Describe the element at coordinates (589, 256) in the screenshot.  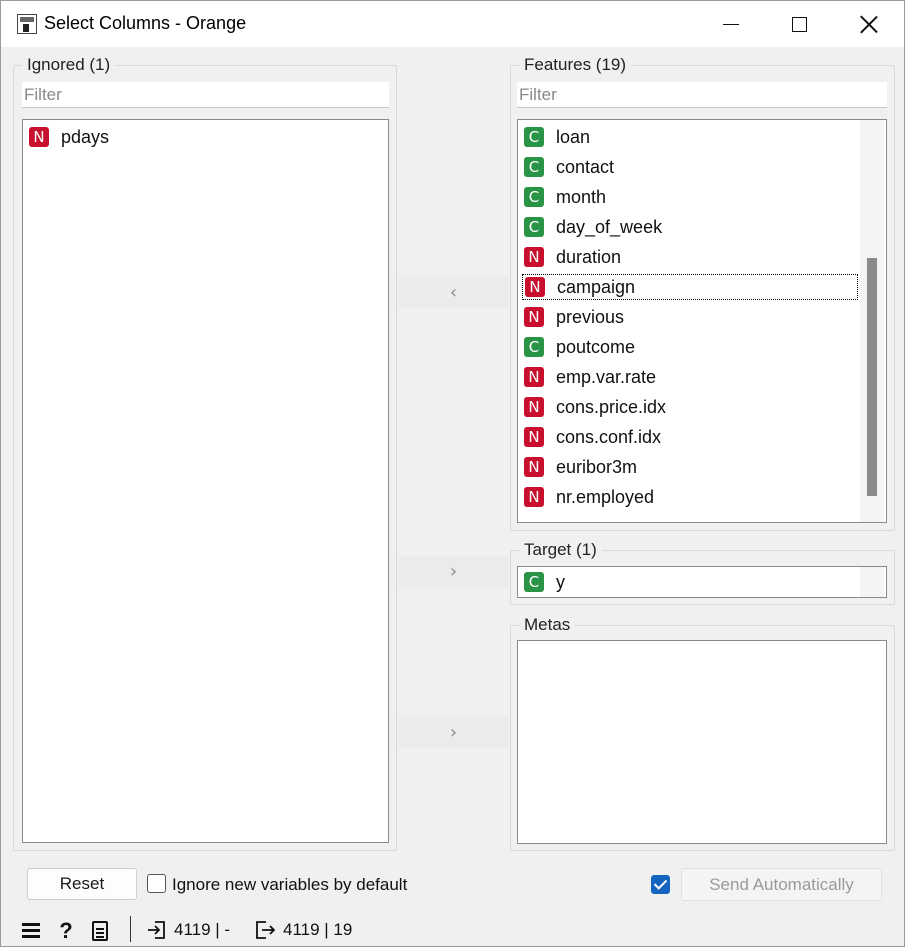
I see `variable-name: duration` at that location.